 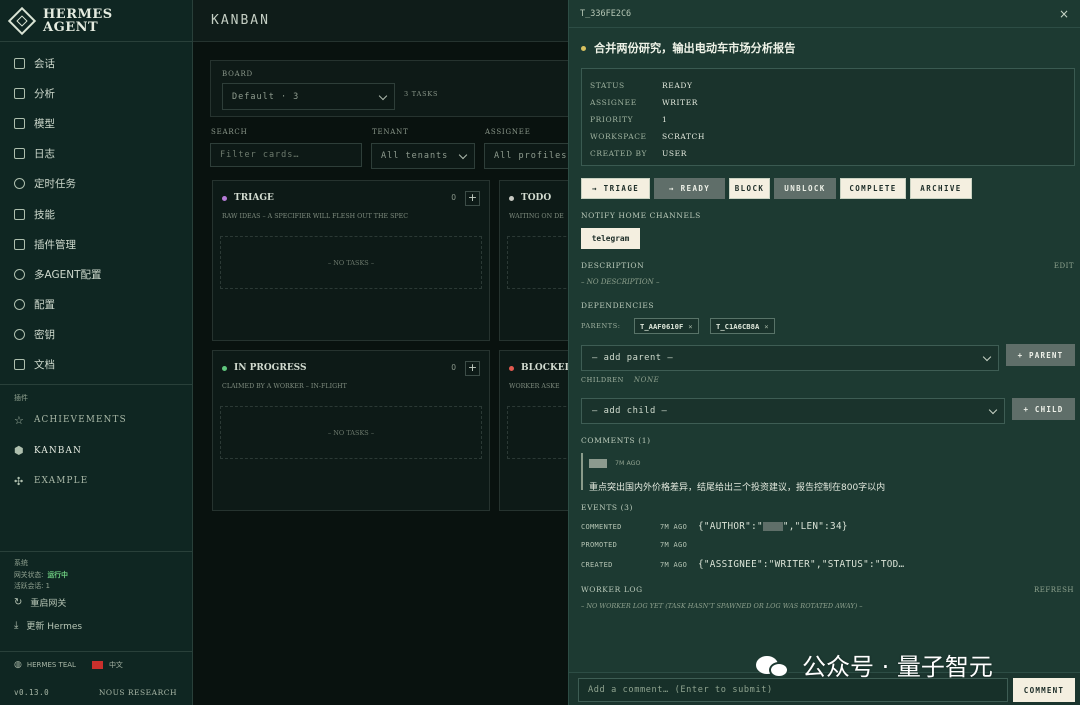 What do you see at coordinates (96, 664) in the screenshot?
I see `theme-lang-bar: ◍ HERMES TEAL 中文` at bounding box center [96, 664].